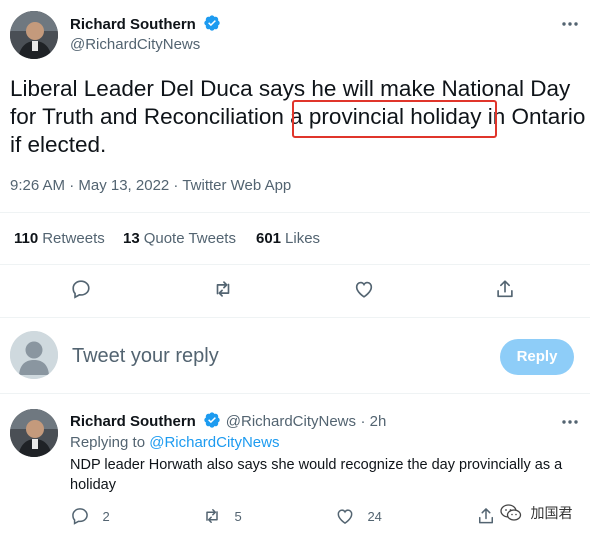 The width and height of the screenshot is (590, 538). I want to click on reply-header: Richard Southern @RichardCityNews · 2h, so click(228, 422).